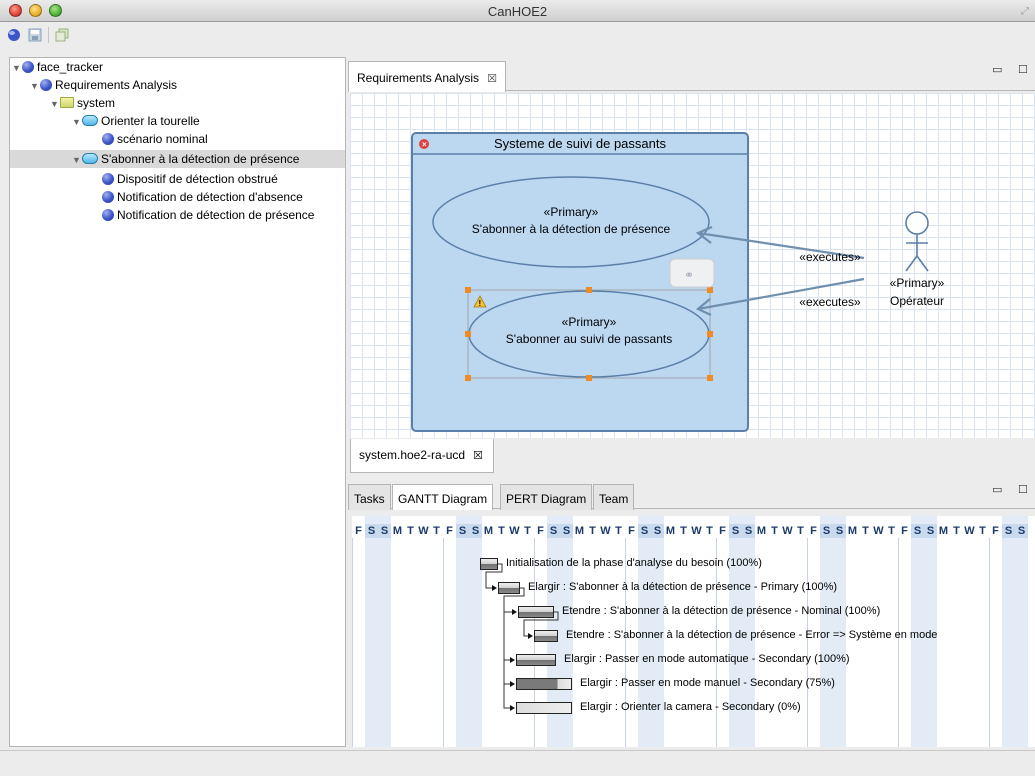  I want to click on new-ball-icon, so click(14, 35).